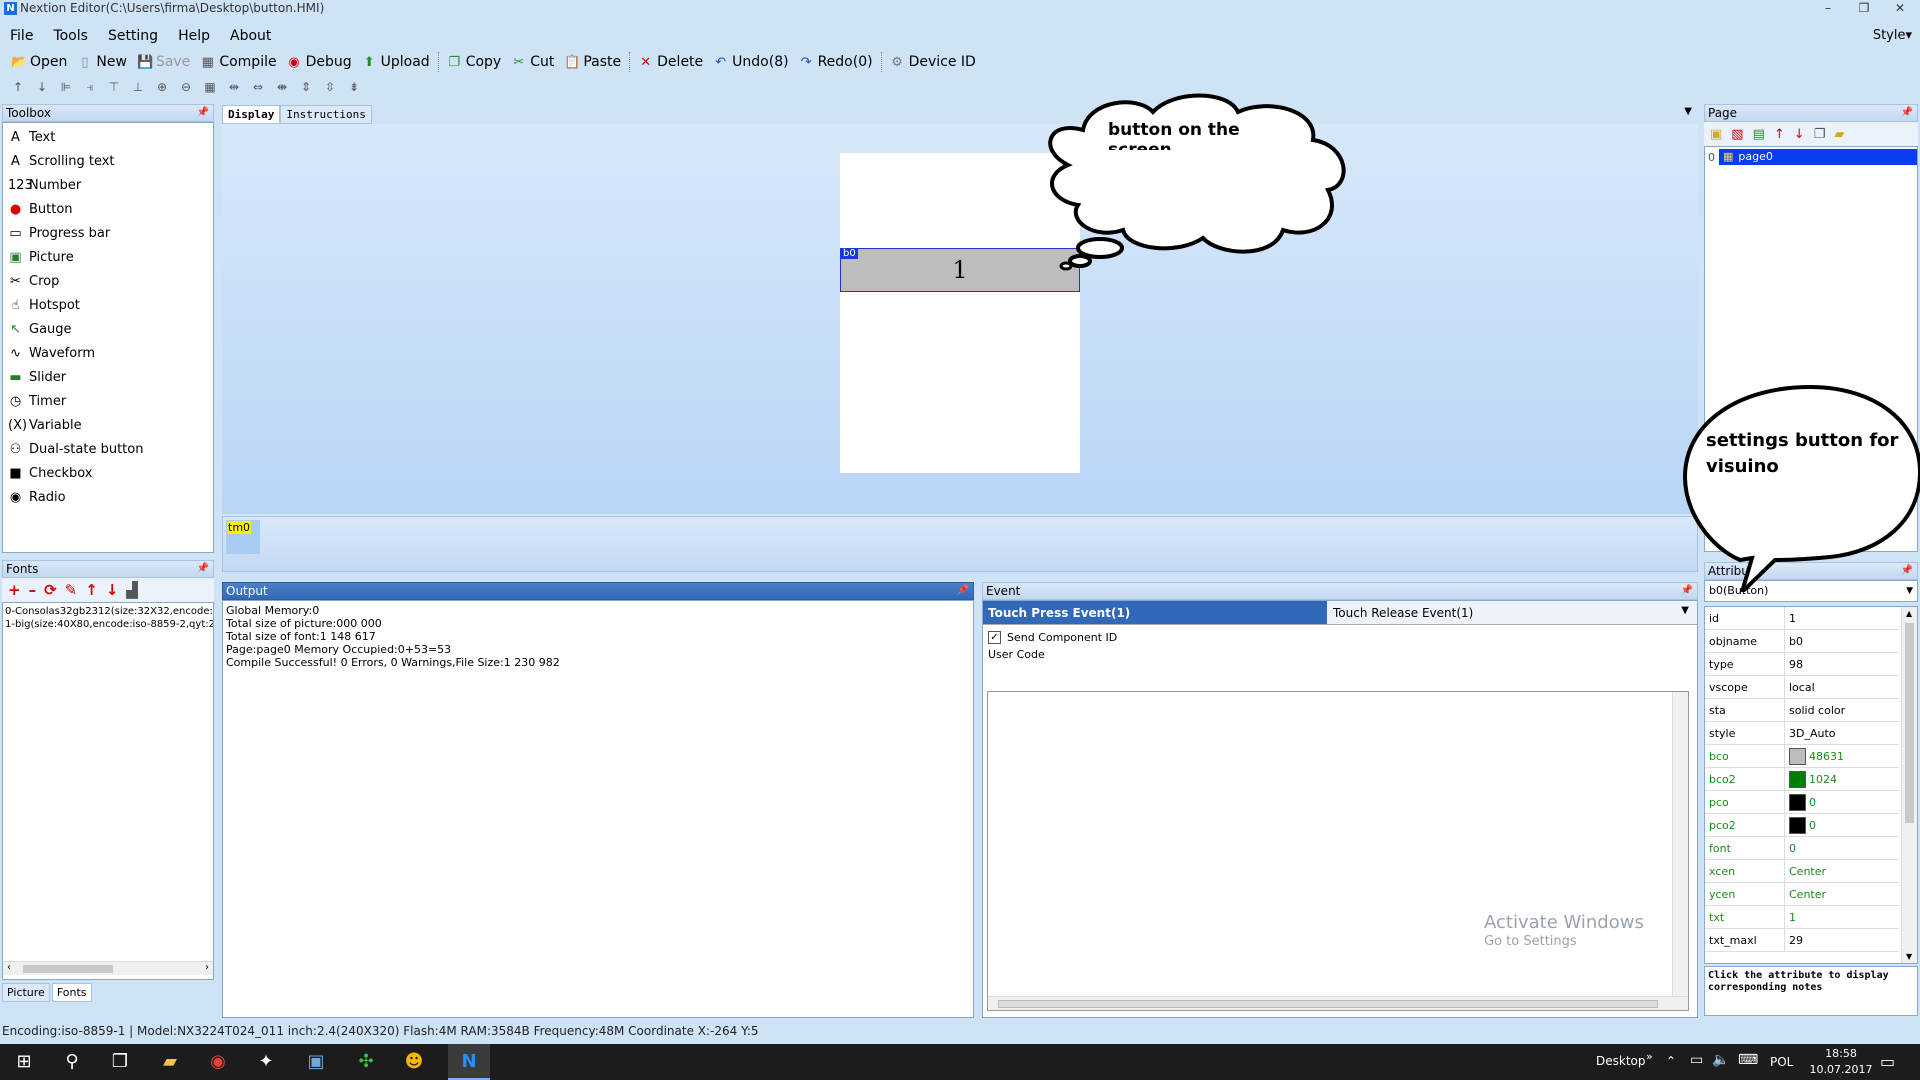  What do you see at coordinates (1685, 610) in the screenshot?
I see `dropdown-arrow-icon: ▼` at bounding box center [1685, 610].